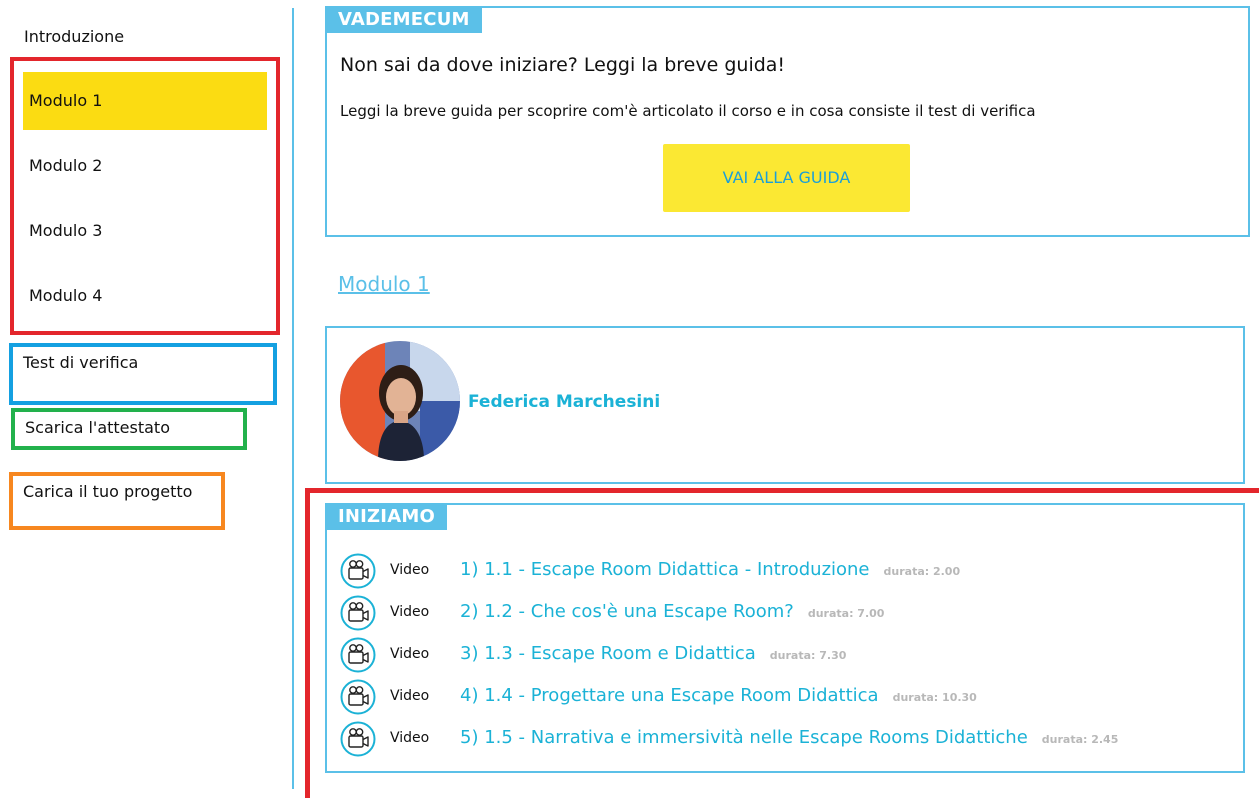  I want to click on iniziamo-tag: INIZIAMO, so click(386, 516).